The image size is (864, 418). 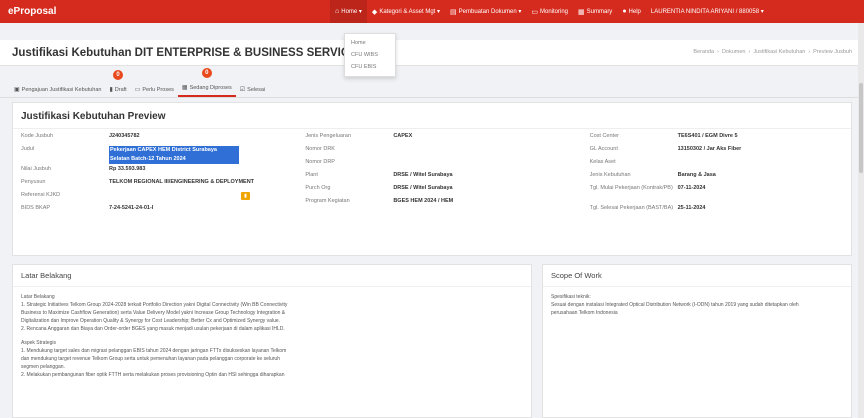 What do you see at coordinates (861, 128) in the screenshot?
I see `scrollbar-thumb` at bounding box center [861, 128].